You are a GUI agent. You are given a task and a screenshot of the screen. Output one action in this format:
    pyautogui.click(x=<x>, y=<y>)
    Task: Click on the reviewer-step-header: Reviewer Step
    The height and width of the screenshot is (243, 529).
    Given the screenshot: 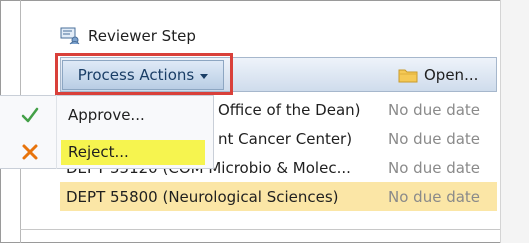 What is the action you would take?
    pyautogui.click(x=128, y=36)
    